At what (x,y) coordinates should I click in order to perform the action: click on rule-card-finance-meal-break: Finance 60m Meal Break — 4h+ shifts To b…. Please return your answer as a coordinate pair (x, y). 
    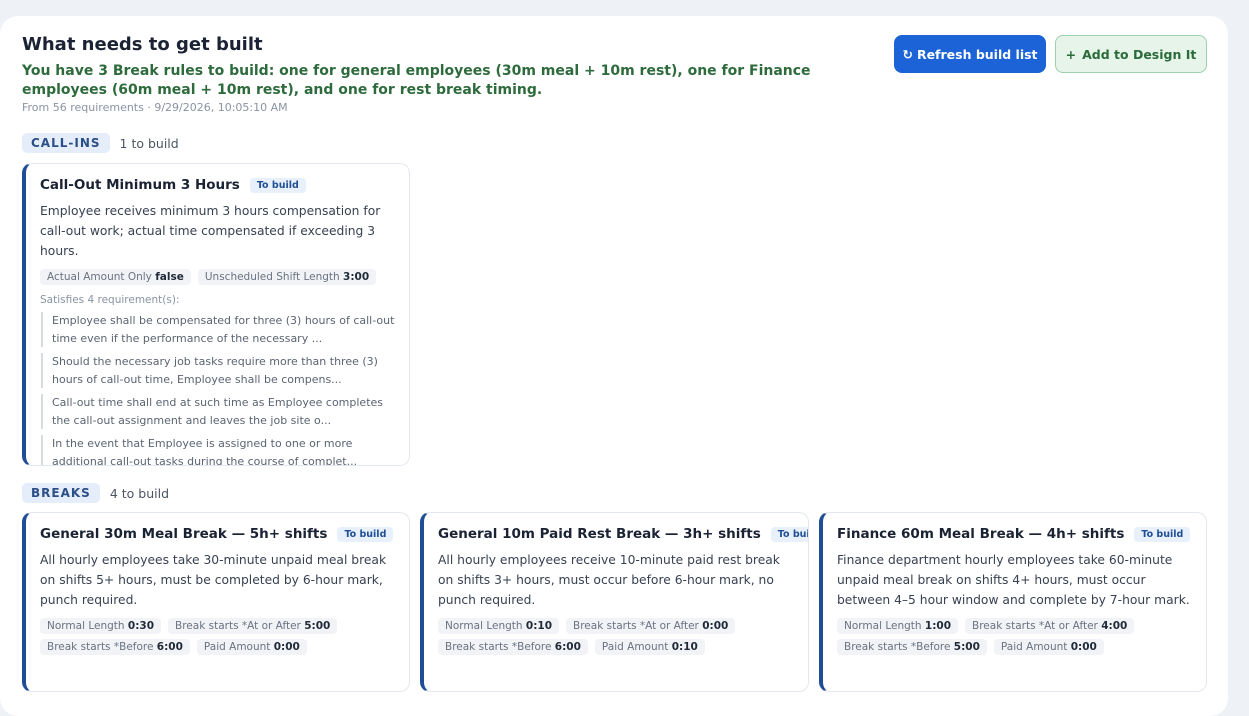
    Looking at the image, I should click on (1013, 602).